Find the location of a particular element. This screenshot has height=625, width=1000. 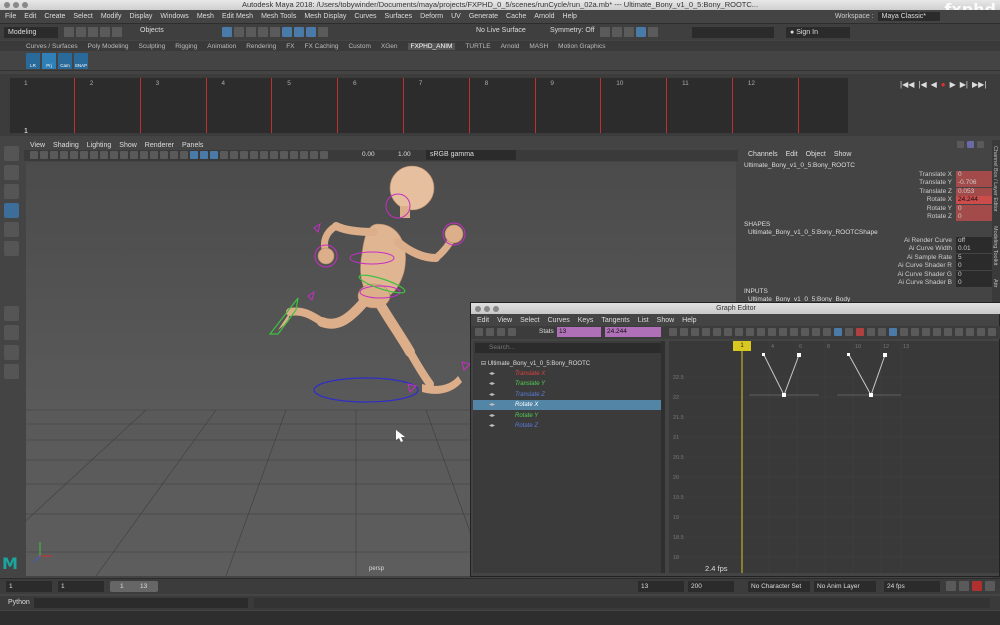

scale-tool-icon is located at coordinates (11, 248).